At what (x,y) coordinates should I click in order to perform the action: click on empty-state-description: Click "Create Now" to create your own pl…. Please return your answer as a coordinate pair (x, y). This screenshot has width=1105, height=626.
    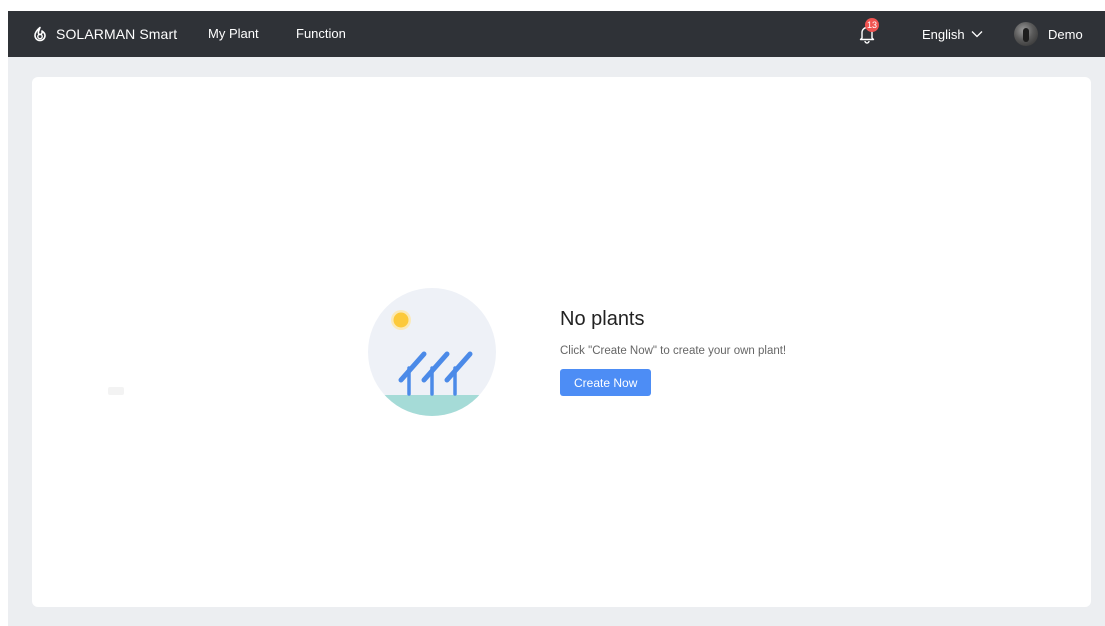
    Looking at the image, I should click on (673, 351).